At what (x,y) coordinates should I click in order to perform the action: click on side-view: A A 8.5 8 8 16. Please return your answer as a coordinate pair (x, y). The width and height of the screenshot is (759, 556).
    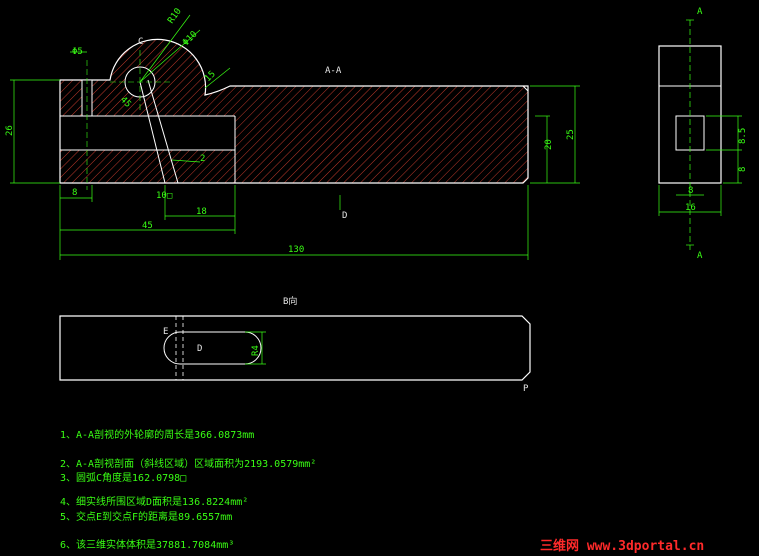
    Looking at the image, I should click on (703, 134).